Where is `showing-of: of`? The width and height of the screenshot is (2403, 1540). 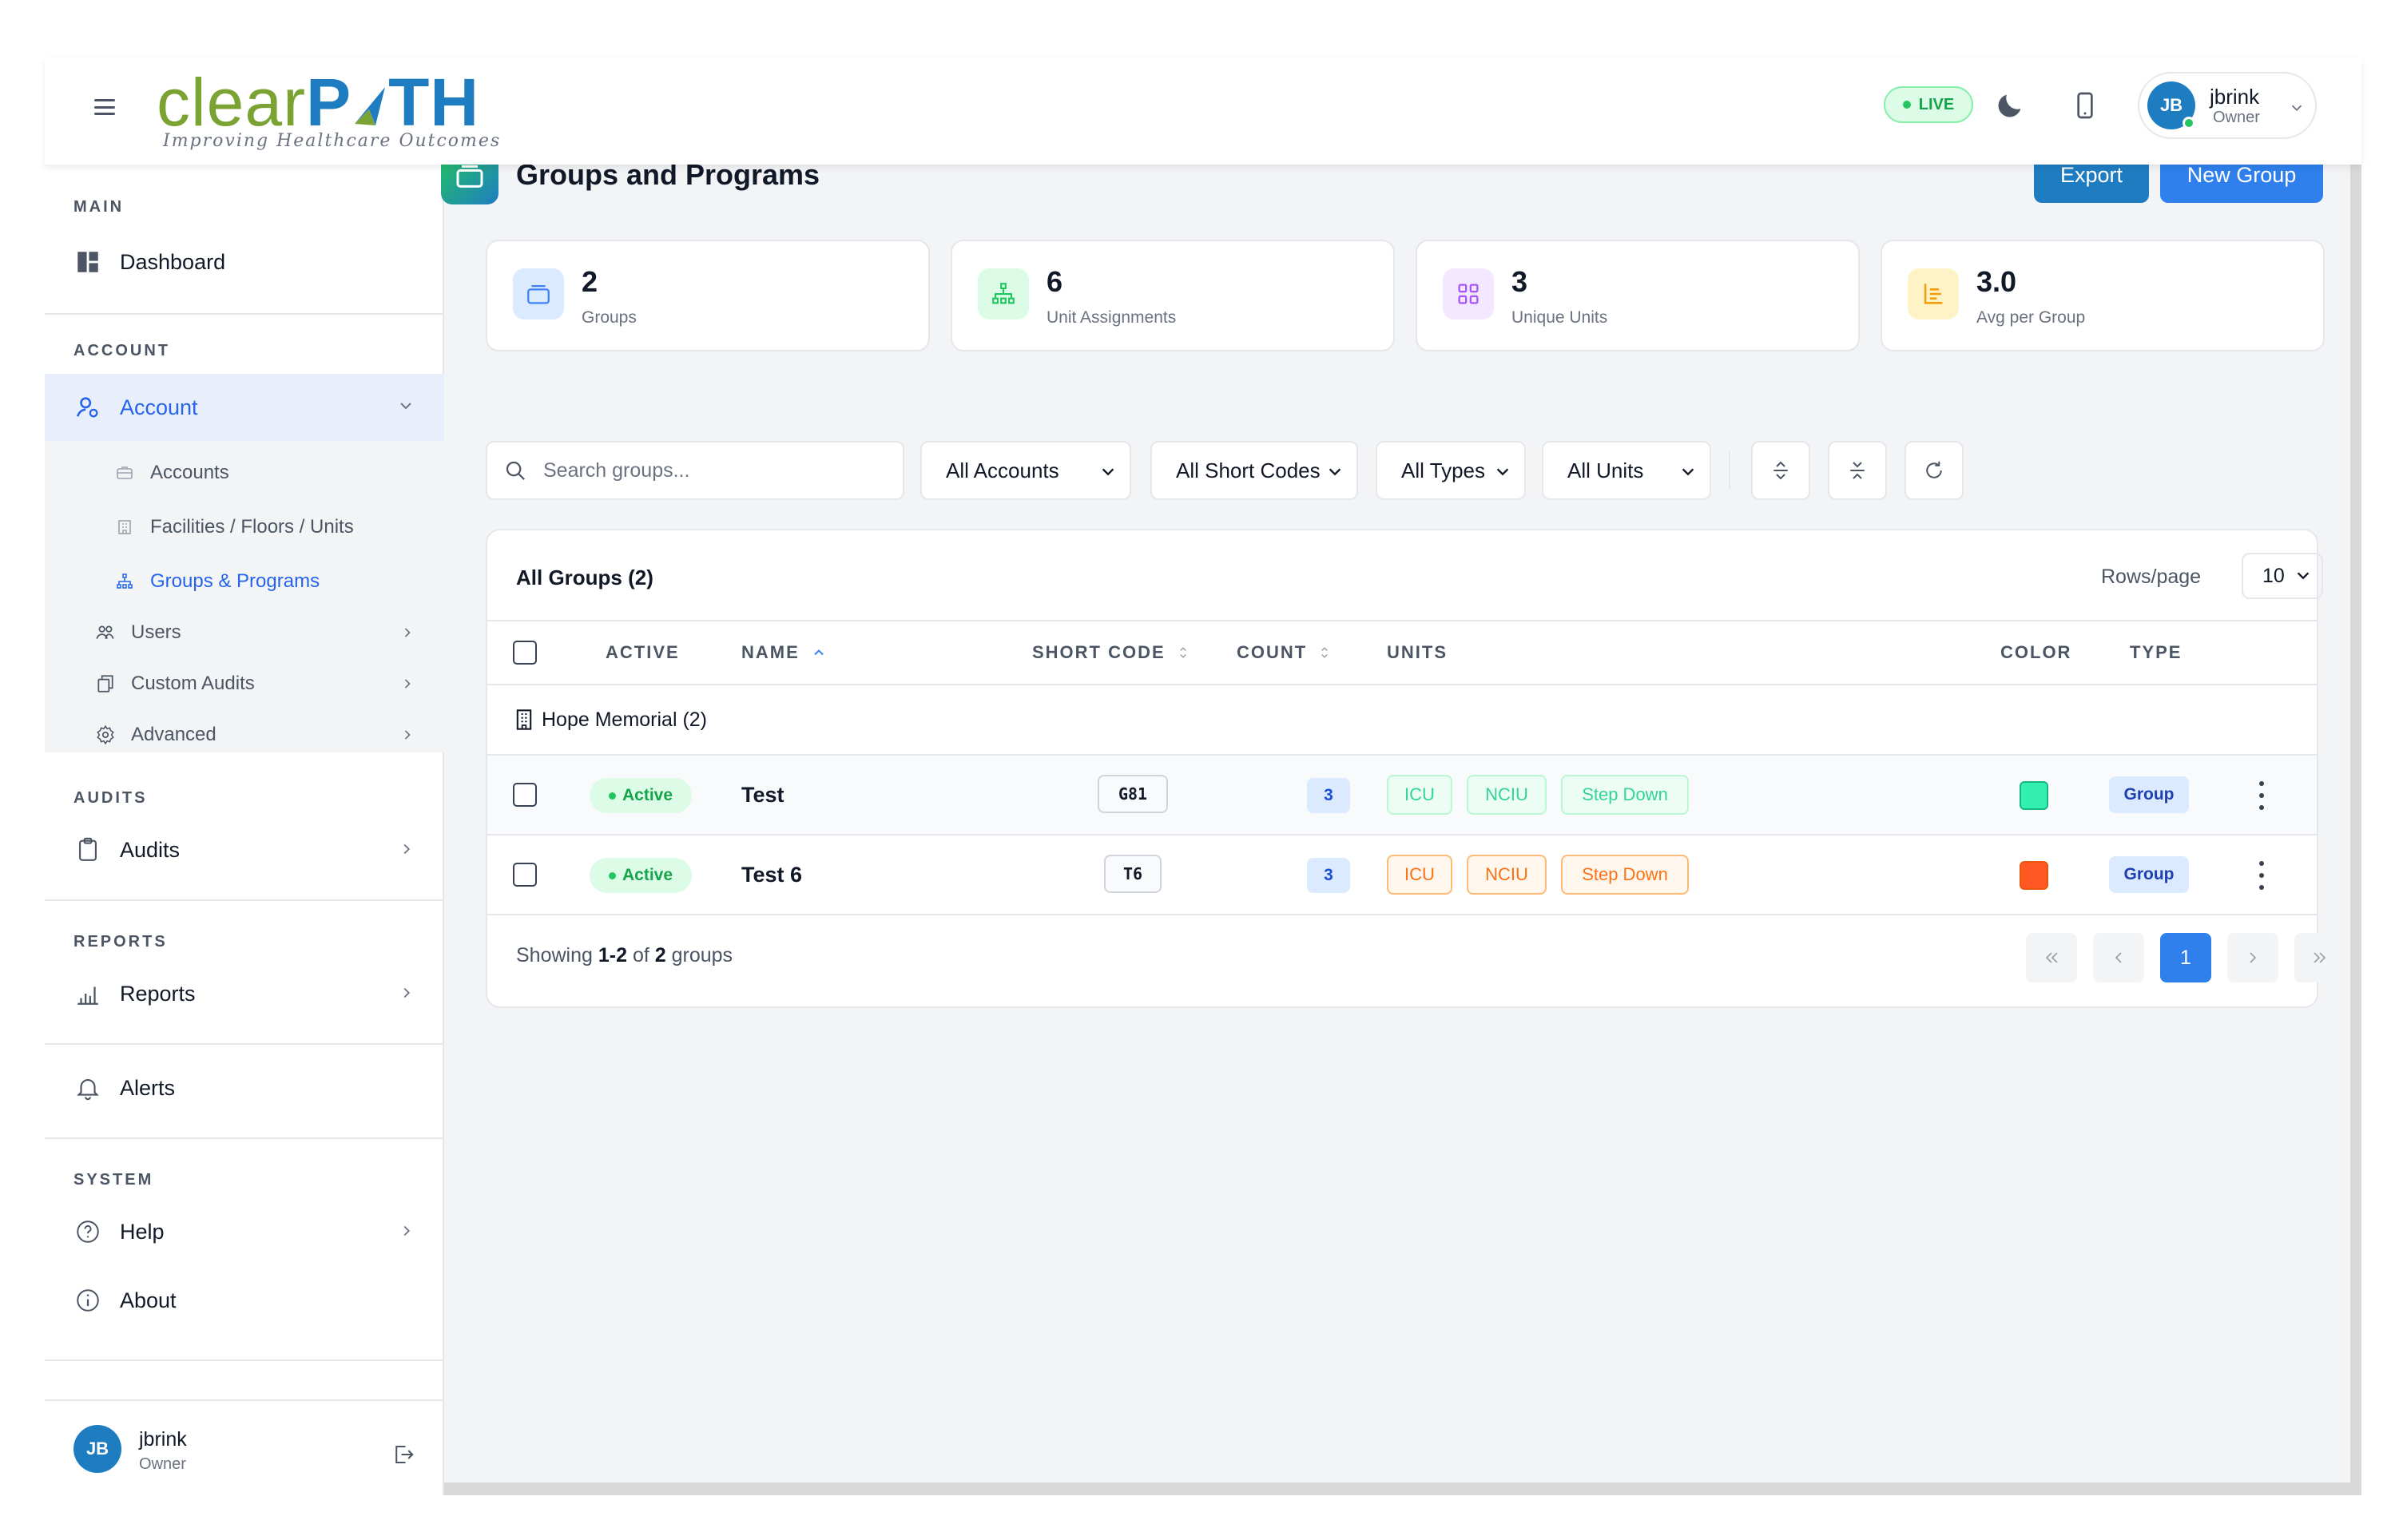 showing-of: of is located at coordinates (641, 955).